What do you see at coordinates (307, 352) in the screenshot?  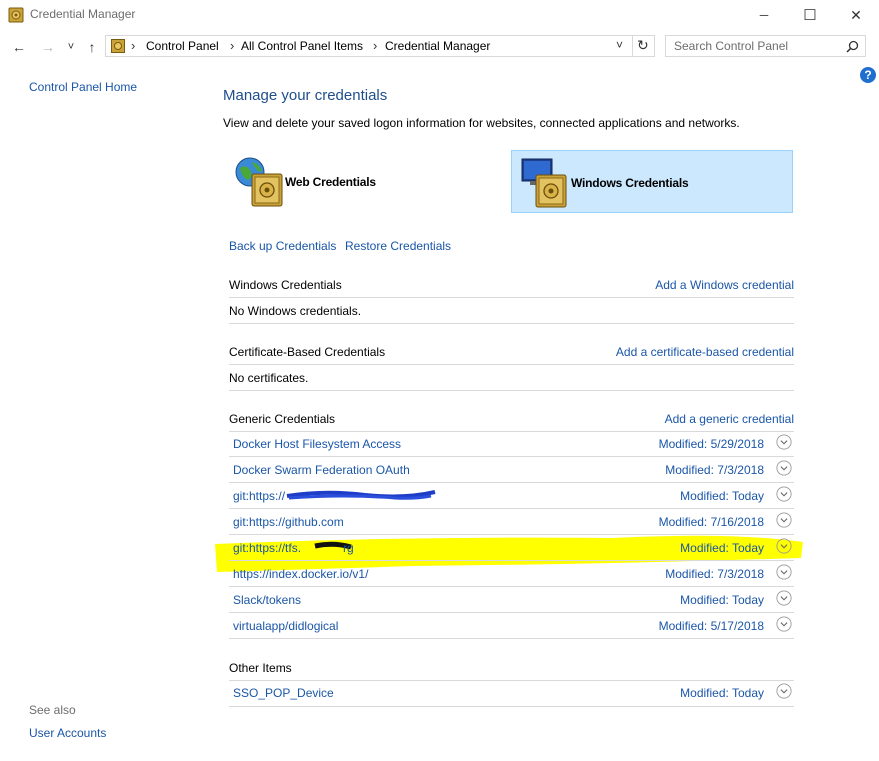 I see `certificate-credentials-section-title: Certificate-Based Credentials` at bounding box center [307, 352].